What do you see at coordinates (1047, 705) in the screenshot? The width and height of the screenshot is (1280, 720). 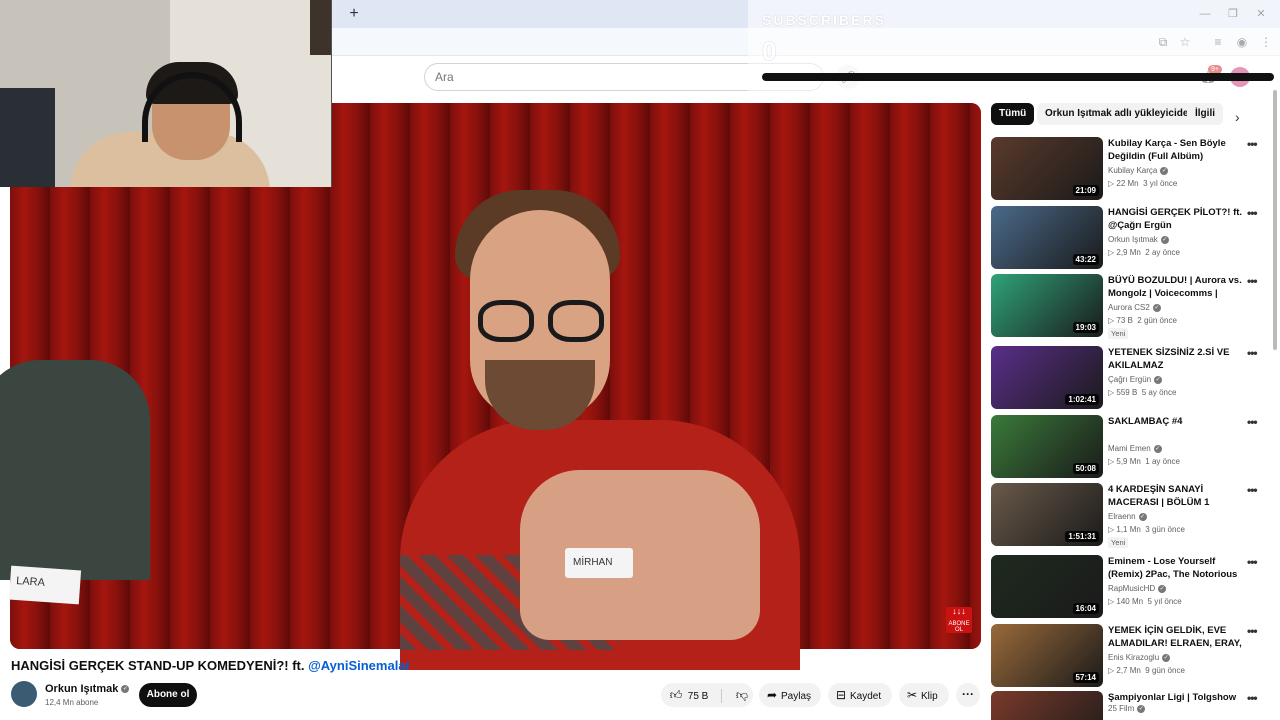 I see `recommendation-thumbnail` at bounding box center [1047, 705].